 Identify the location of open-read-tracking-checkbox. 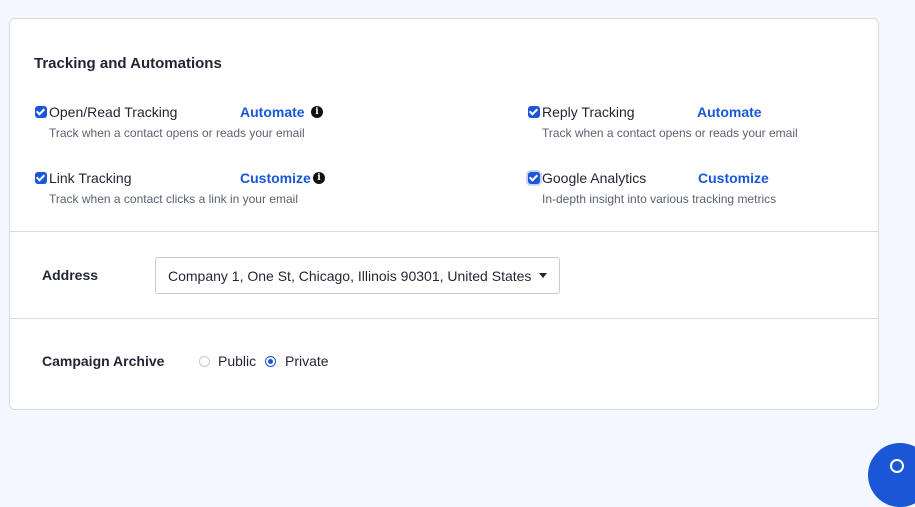
(41, 112).